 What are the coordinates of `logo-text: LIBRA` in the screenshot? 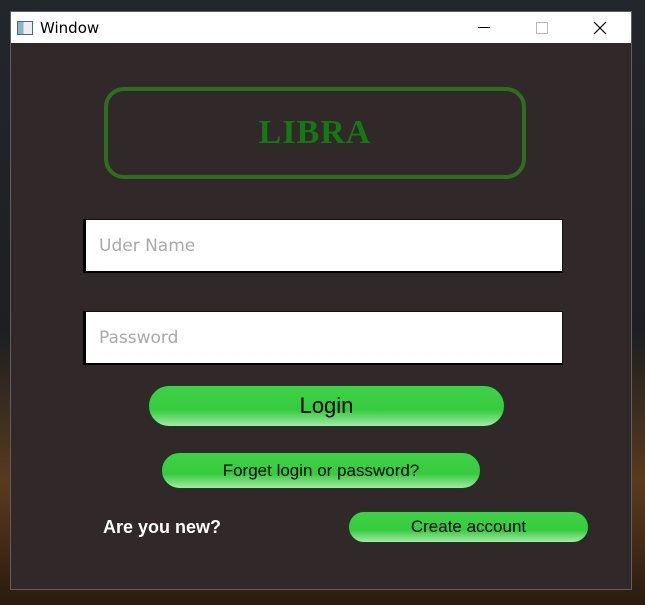 It's located at (315, 132).